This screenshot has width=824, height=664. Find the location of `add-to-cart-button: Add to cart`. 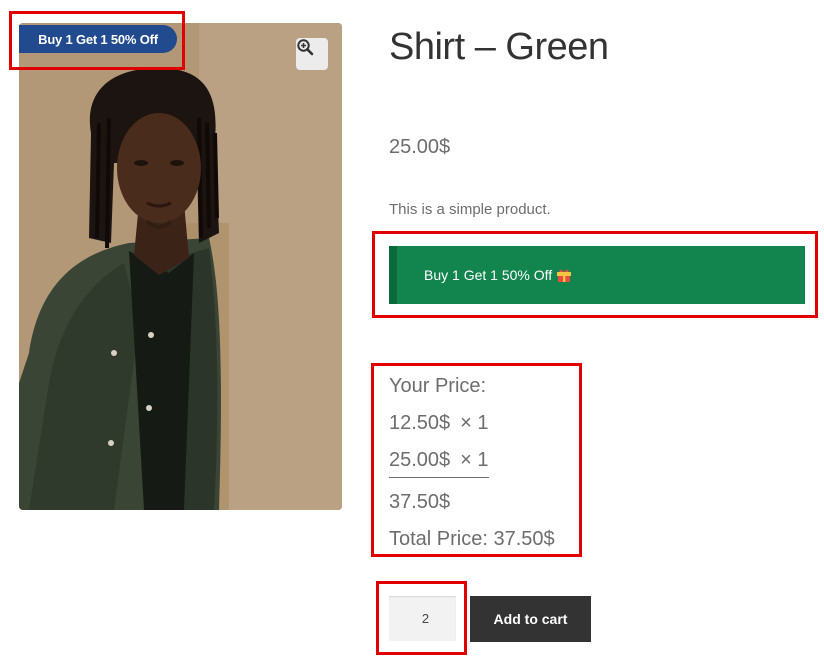

add-to-cart-button: Add to cart is located at coordinates (530, 619).